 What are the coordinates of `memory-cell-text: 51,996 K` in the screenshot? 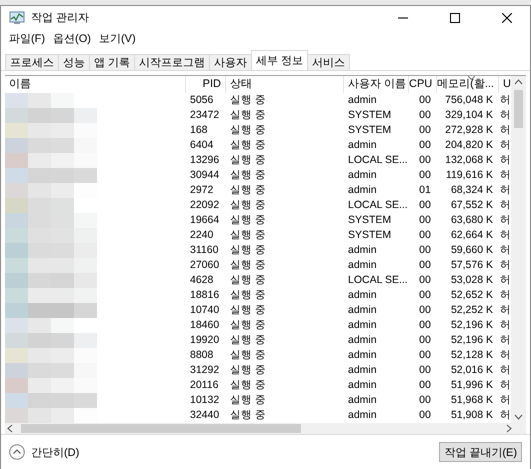 It's located at (472, 385).